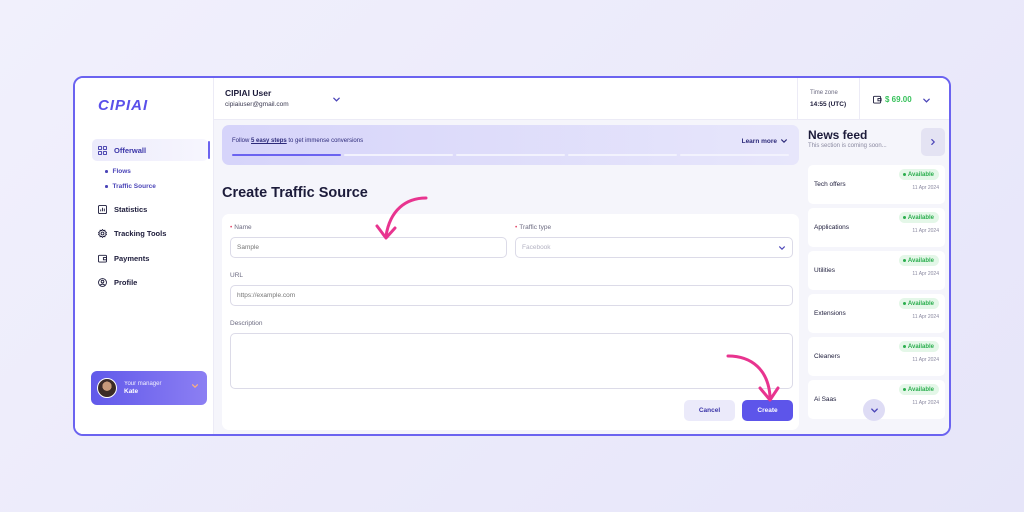  What do you see at coordinates (892, 99) in the screenshot?
I see `balance-display: $ 69.00` at bounding box center [892, 99].